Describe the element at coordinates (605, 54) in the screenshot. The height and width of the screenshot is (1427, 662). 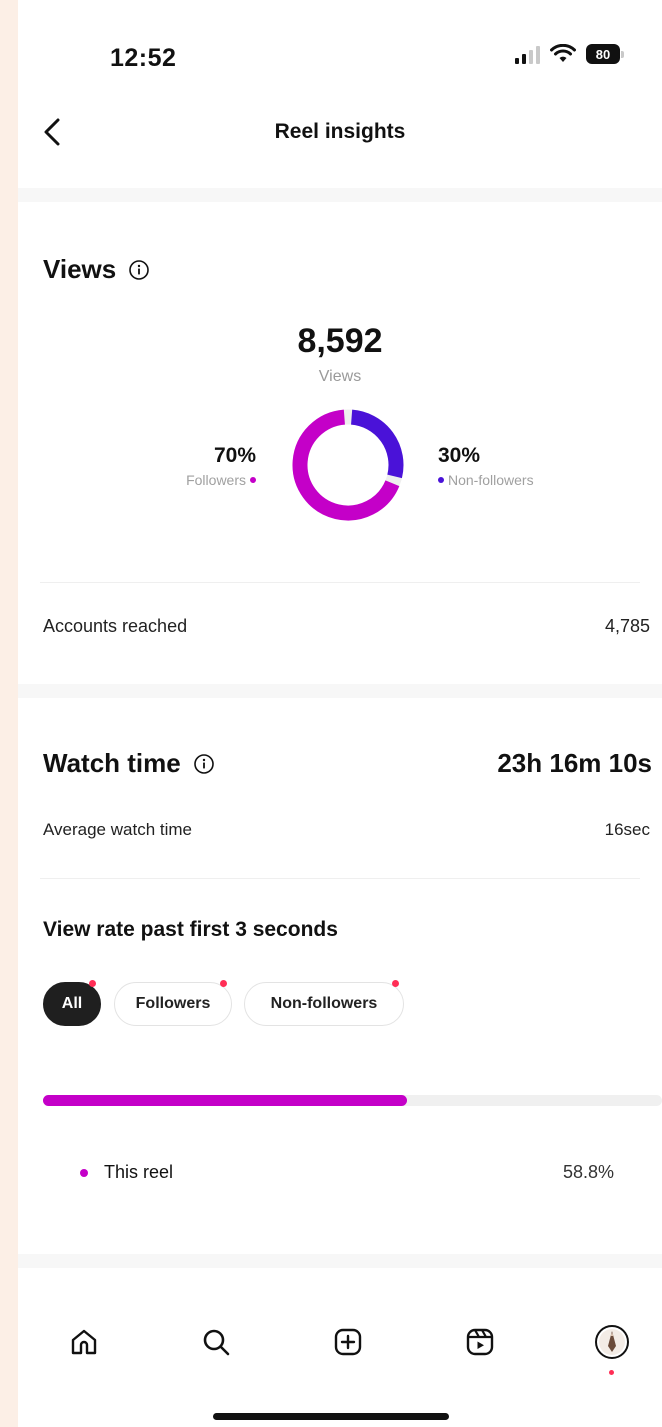
I see `battery-icon: 80` at that location.